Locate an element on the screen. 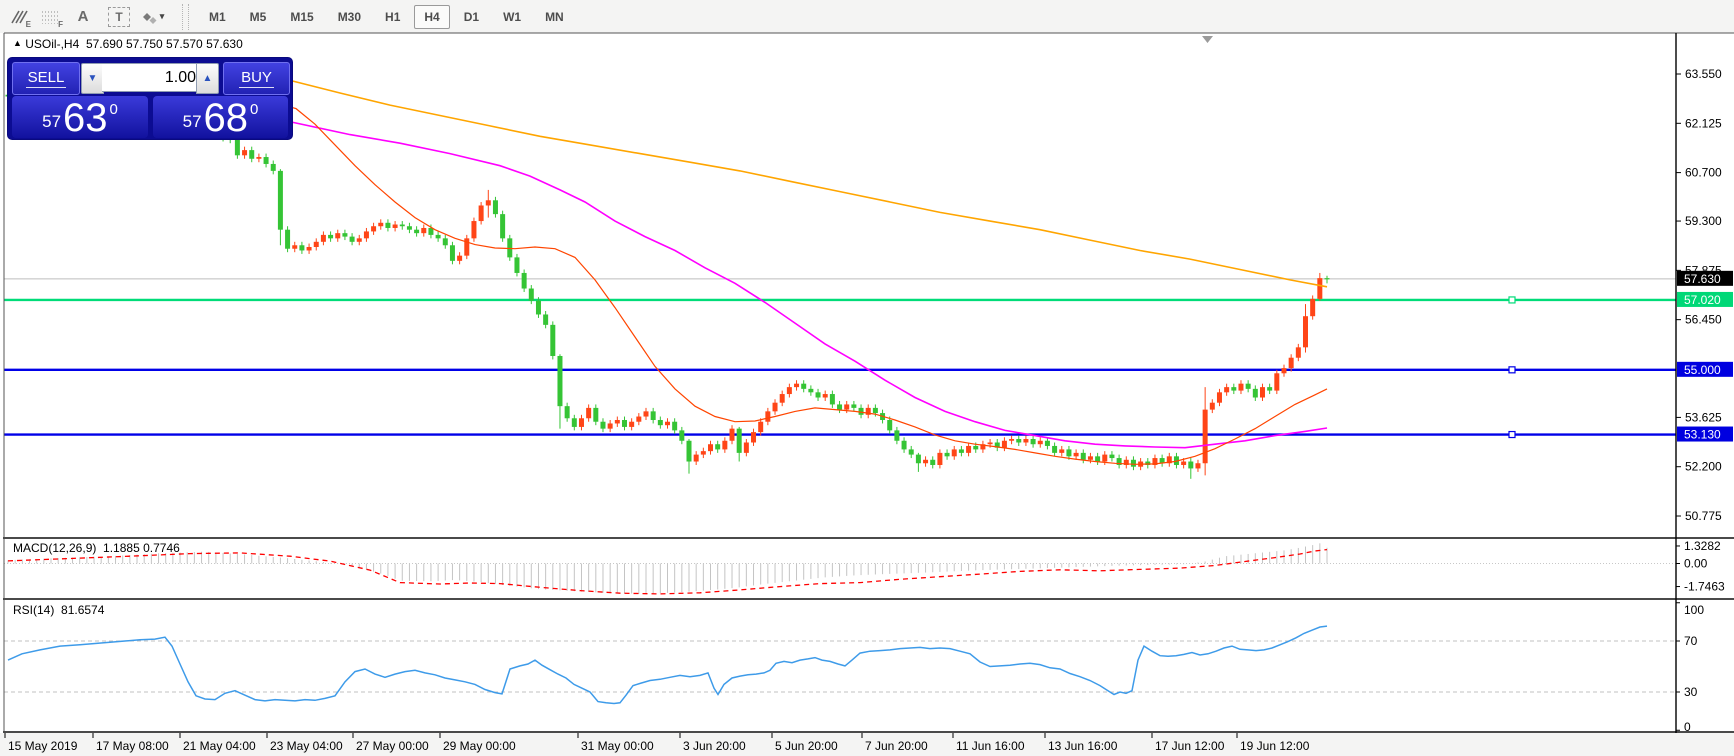 The image size is (1734, 756). price-tick-label: 53.625 is located at coordinates (1703, 417).